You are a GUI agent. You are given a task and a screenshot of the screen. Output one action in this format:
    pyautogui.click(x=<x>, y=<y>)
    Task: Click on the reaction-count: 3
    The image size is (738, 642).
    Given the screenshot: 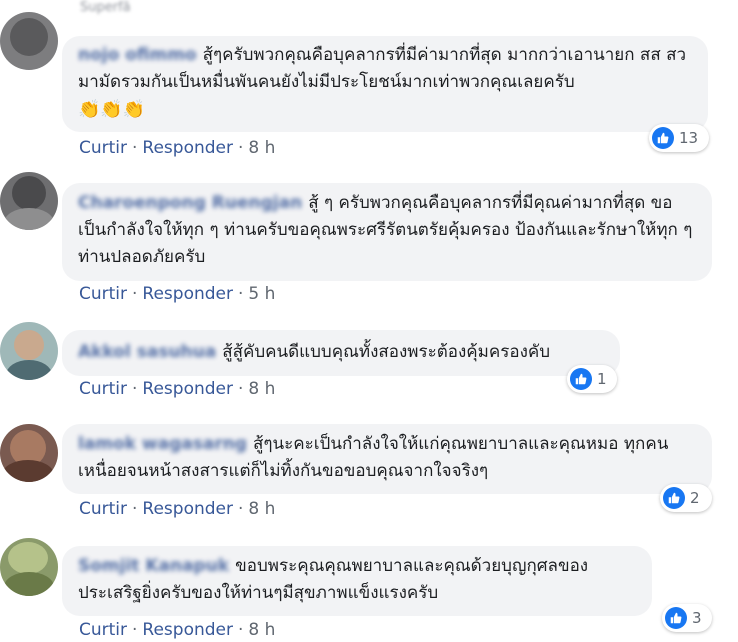 What is the action you would take?
    pyautogui.click(x=687, y=618)
    